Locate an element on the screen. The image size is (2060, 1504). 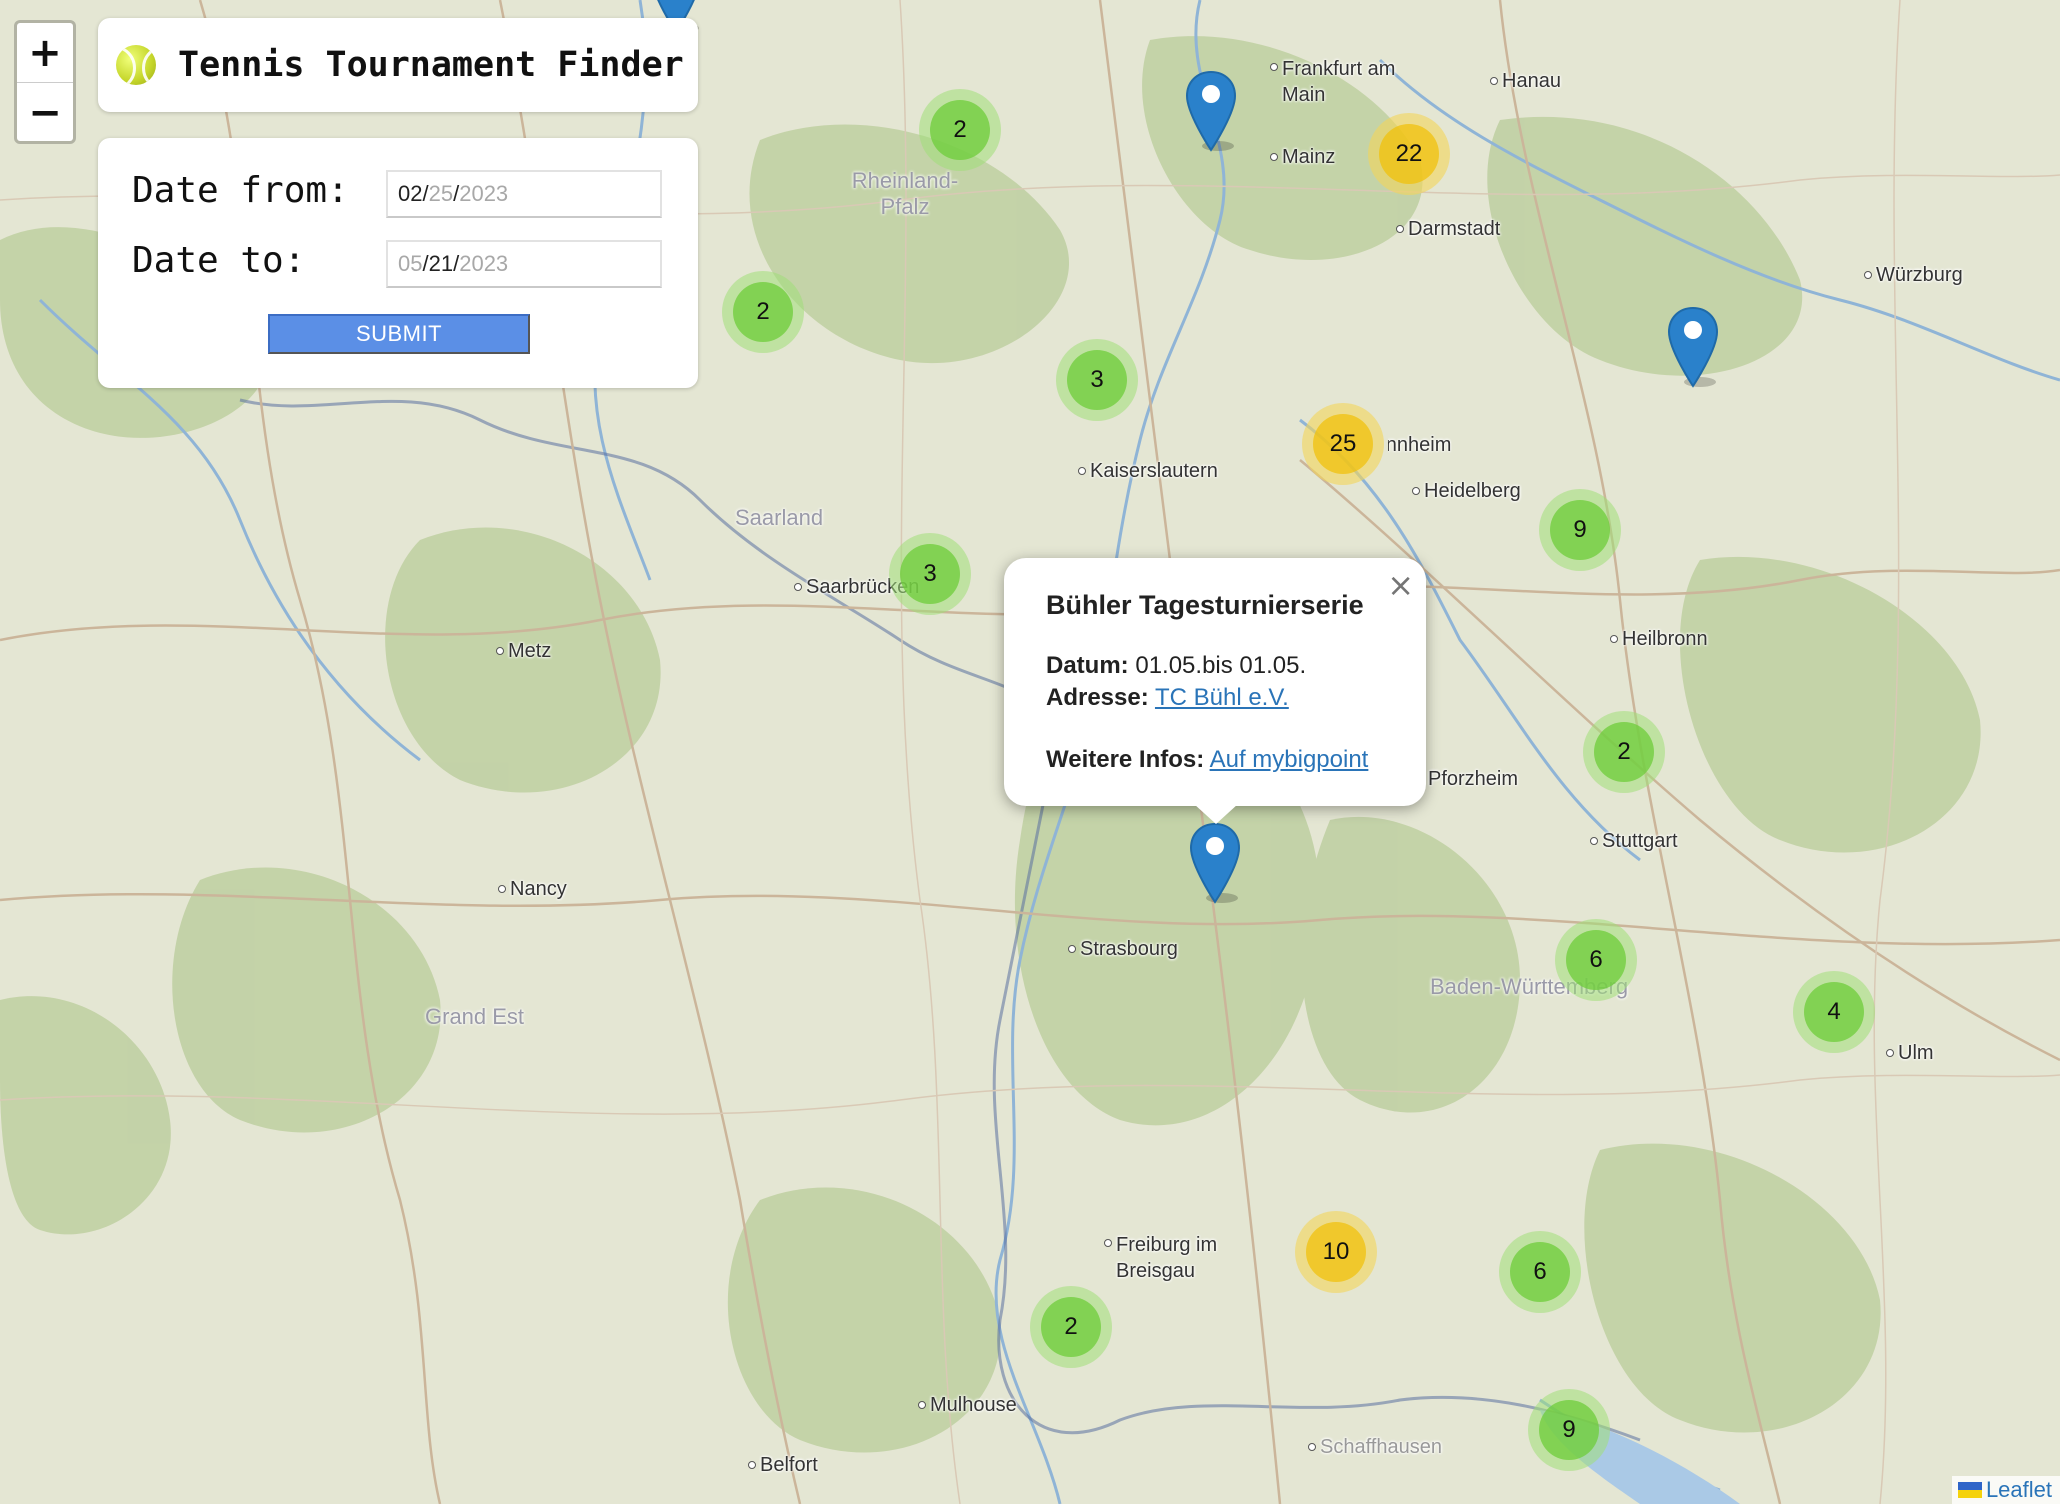
date-to-month: 05 is located at coordinates (410, 263).